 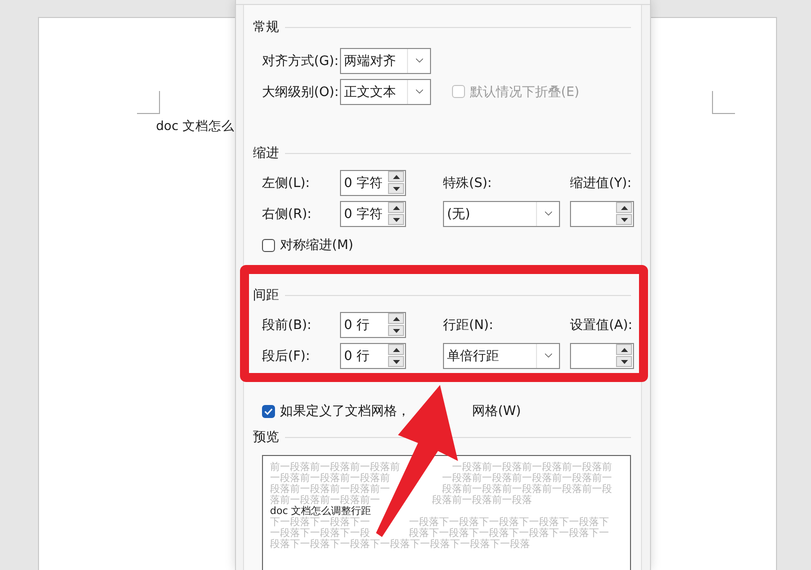 I want to click on check-icon, so click(x=268, y=411).